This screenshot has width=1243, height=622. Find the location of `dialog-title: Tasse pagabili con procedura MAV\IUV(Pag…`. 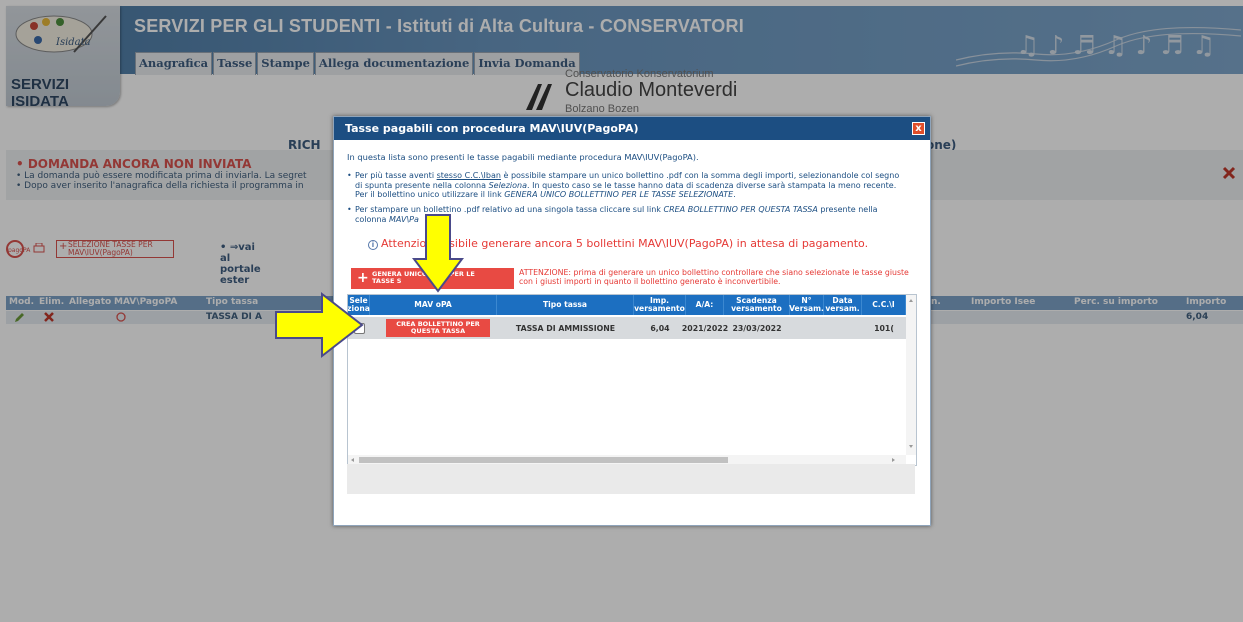

dialog-title: Tasse pagabili con procedura MAV\IUV(Pag… is located at coordinates (492, 128).